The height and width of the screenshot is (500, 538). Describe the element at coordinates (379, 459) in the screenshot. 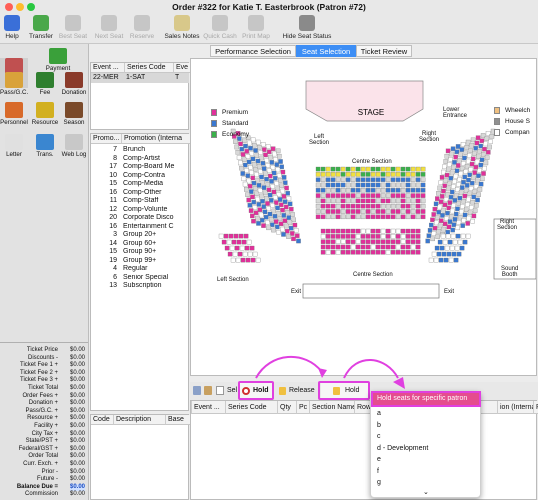

I see `dropdown-item: e` at that location.